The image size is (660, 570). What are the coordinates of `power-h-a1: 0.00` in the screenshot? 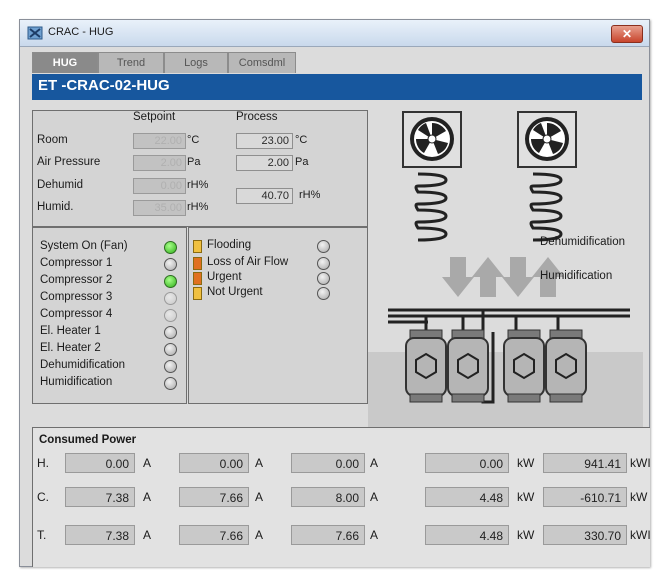 It's located at (100, 463).